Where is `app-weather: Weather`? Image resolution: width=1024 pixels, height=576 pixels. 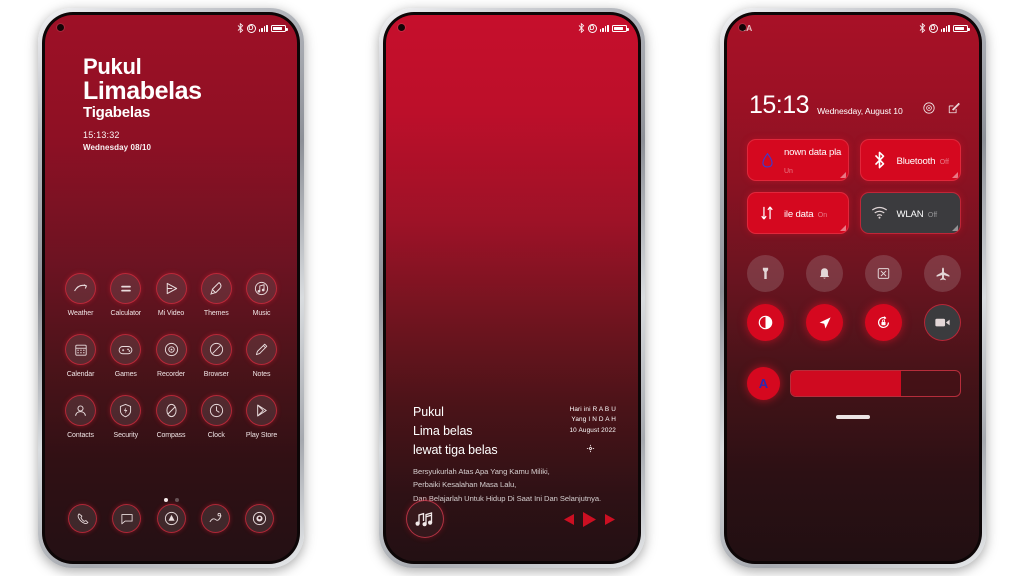 app-weather: Weather is located at coordinates (80, 295).